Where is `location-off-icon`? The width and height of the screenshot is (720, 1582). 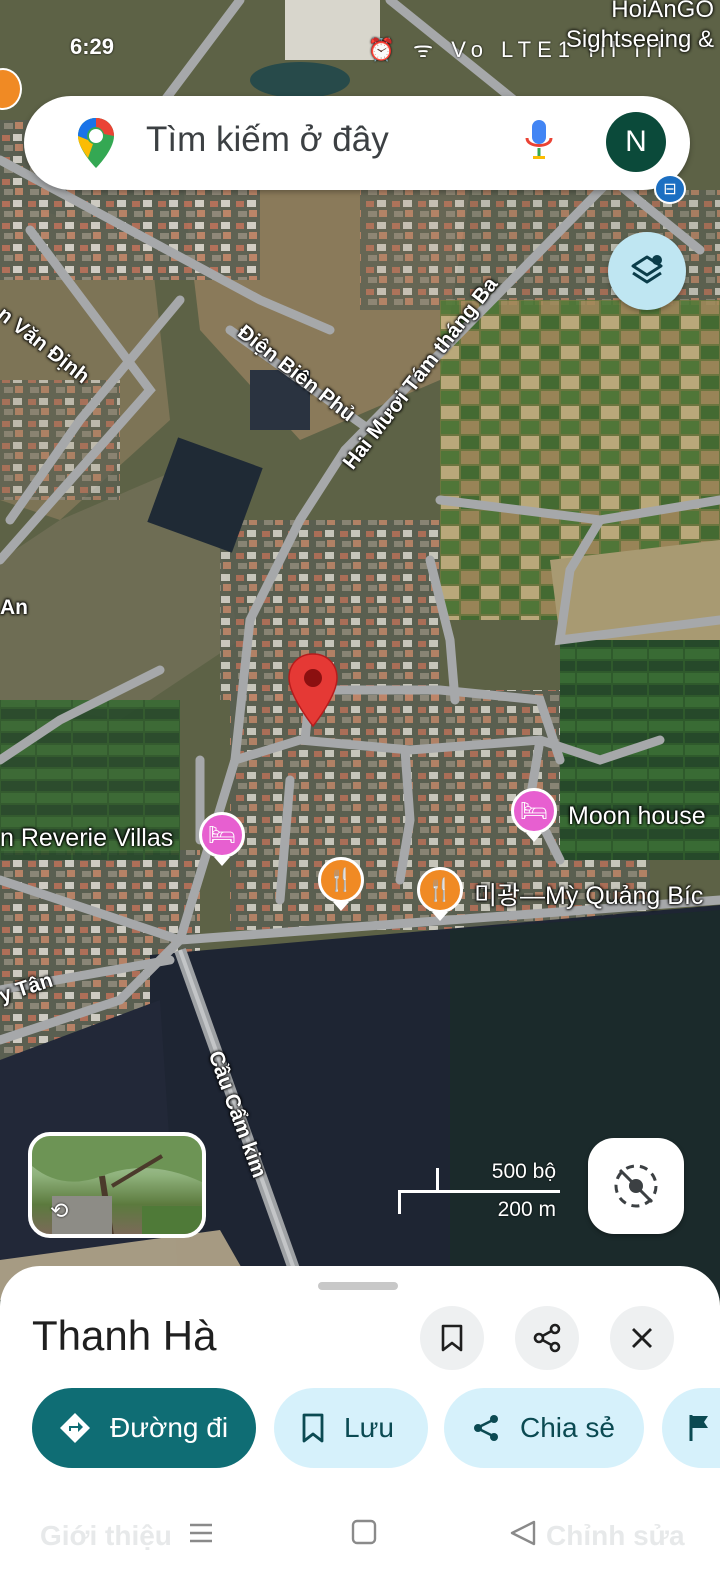
location-off-icon is located at coordinates (636, 1186).